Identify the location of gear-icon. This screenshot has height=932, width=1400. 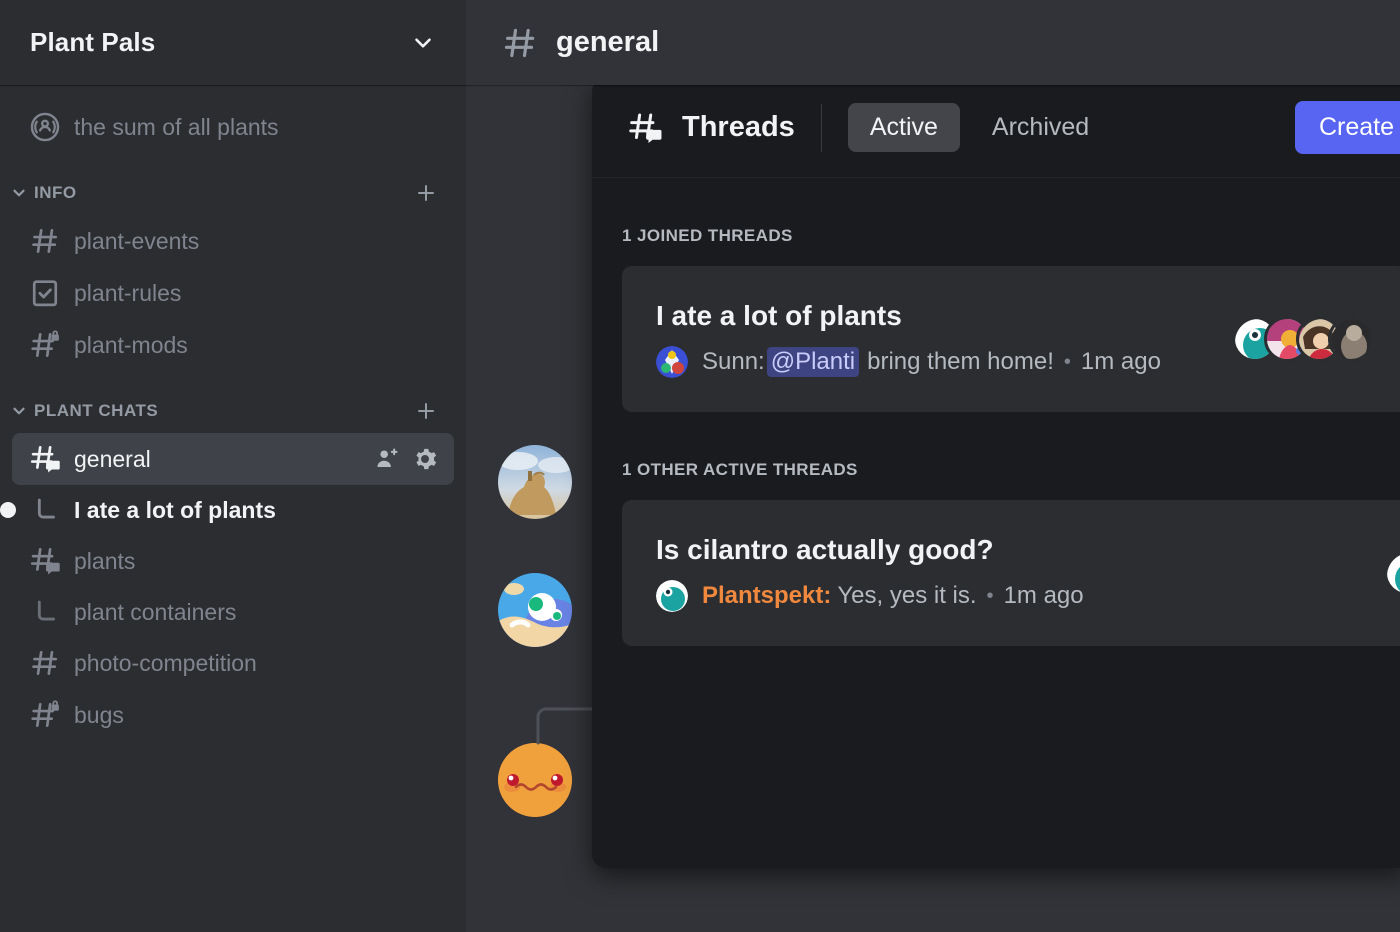
(425, 459).